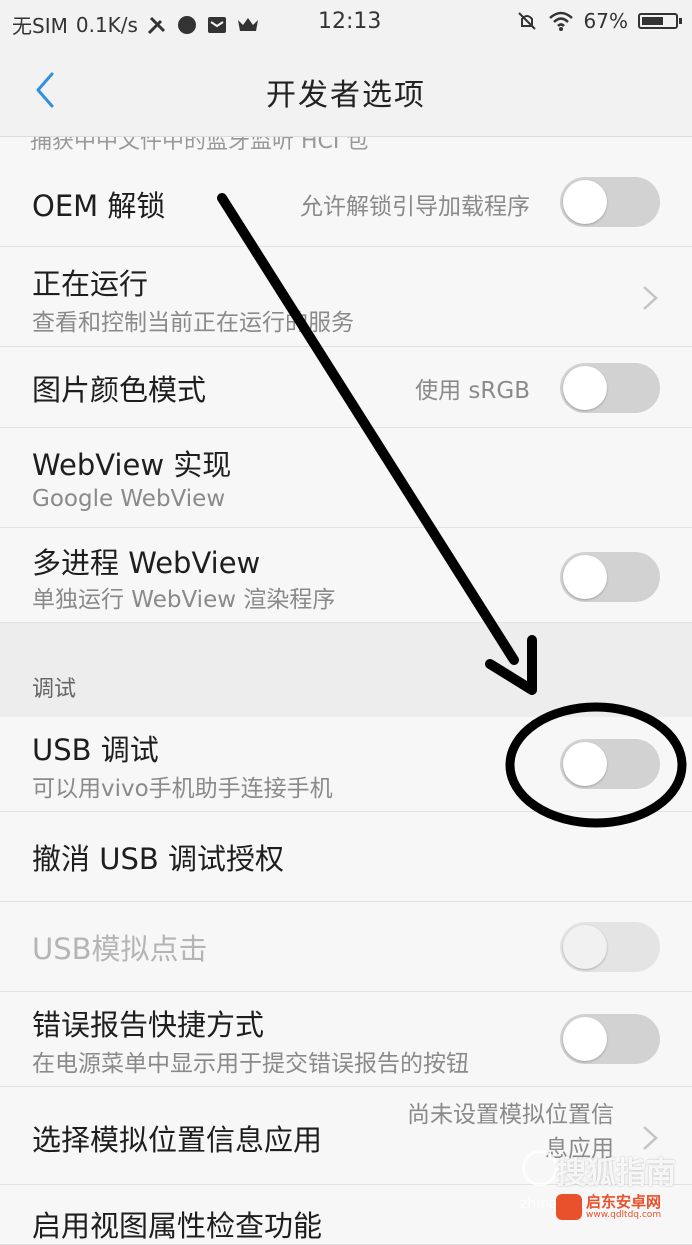  Describe the element at coordinates (184, 600) in the screenshot. I see `row-subtitle: 单独运行 WebView 渲染程序` at that location.